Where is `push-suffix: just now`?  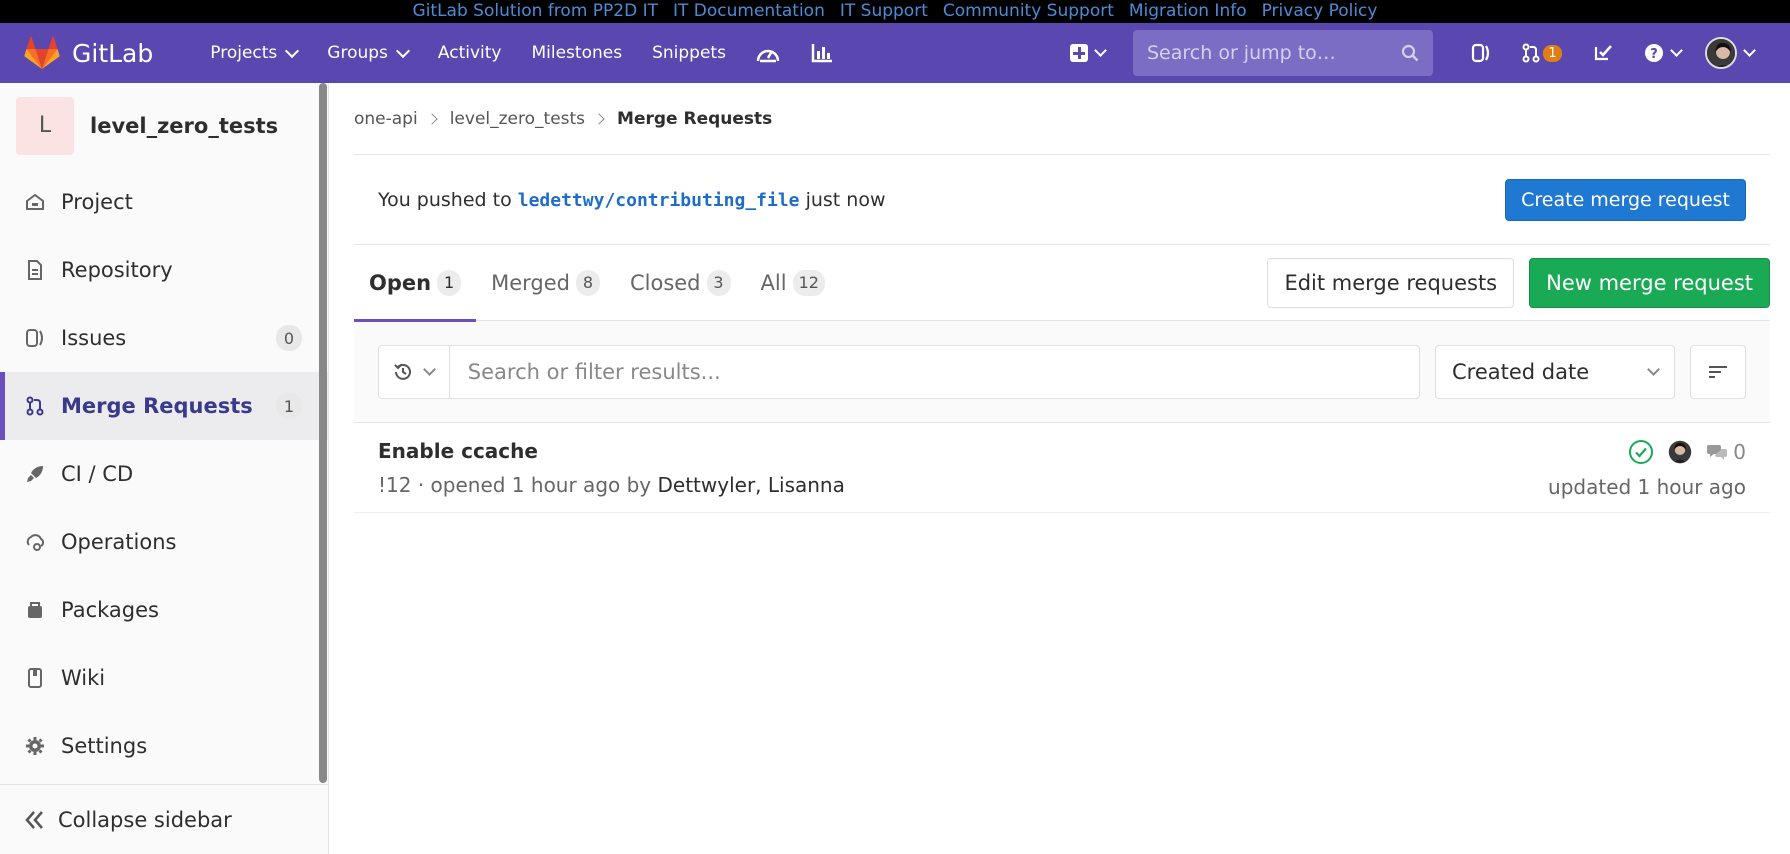
push-suffix: just now is located at coordinates (845, 199).